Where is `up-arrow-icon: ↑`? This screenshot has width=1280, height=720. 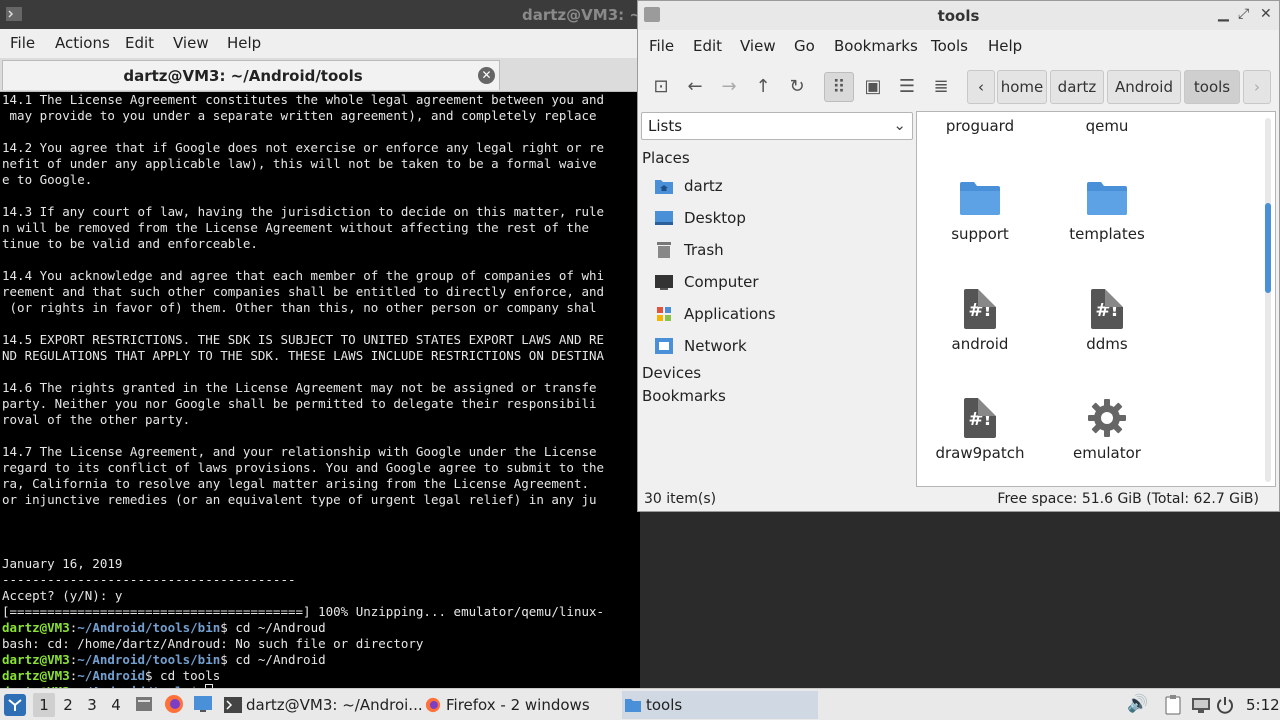
up-arrow-icon: ↑ is located at coordinates (763, 87).